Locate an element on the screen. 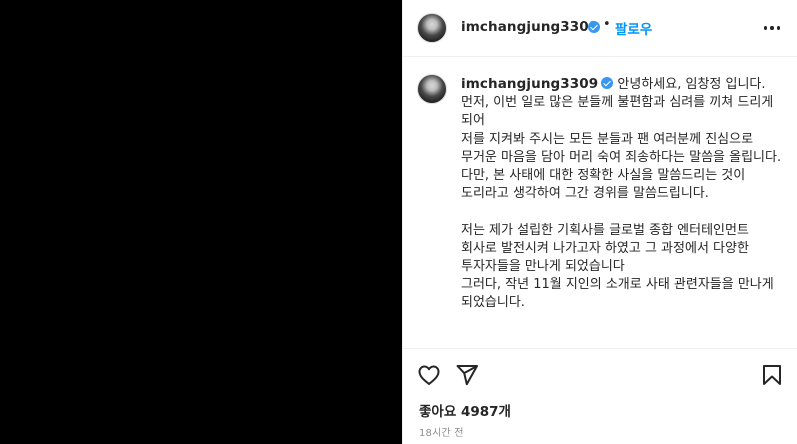 This screenshot has height=444, width=797. caption-line: 그러다, 작년 11월 지인의 소개로 사태 관련자들을 만나게 되었습니다. is located at coordinates (617, 294).